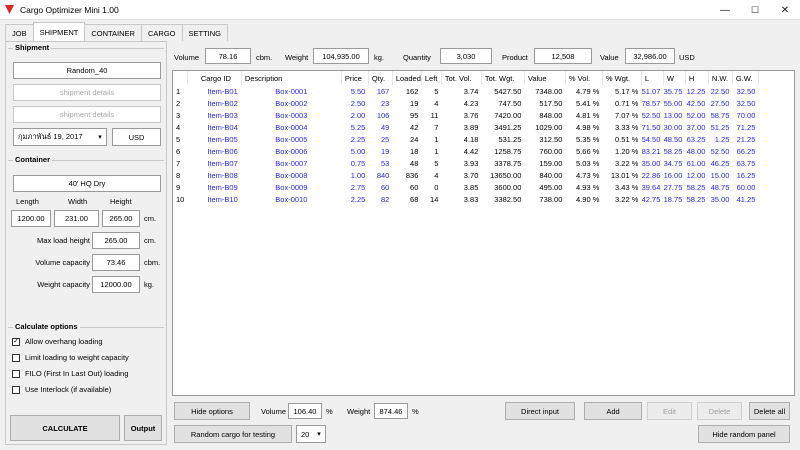  Describe the element at coordinates (674, 78) in the screenshot. I see `column-header: W` at that location.